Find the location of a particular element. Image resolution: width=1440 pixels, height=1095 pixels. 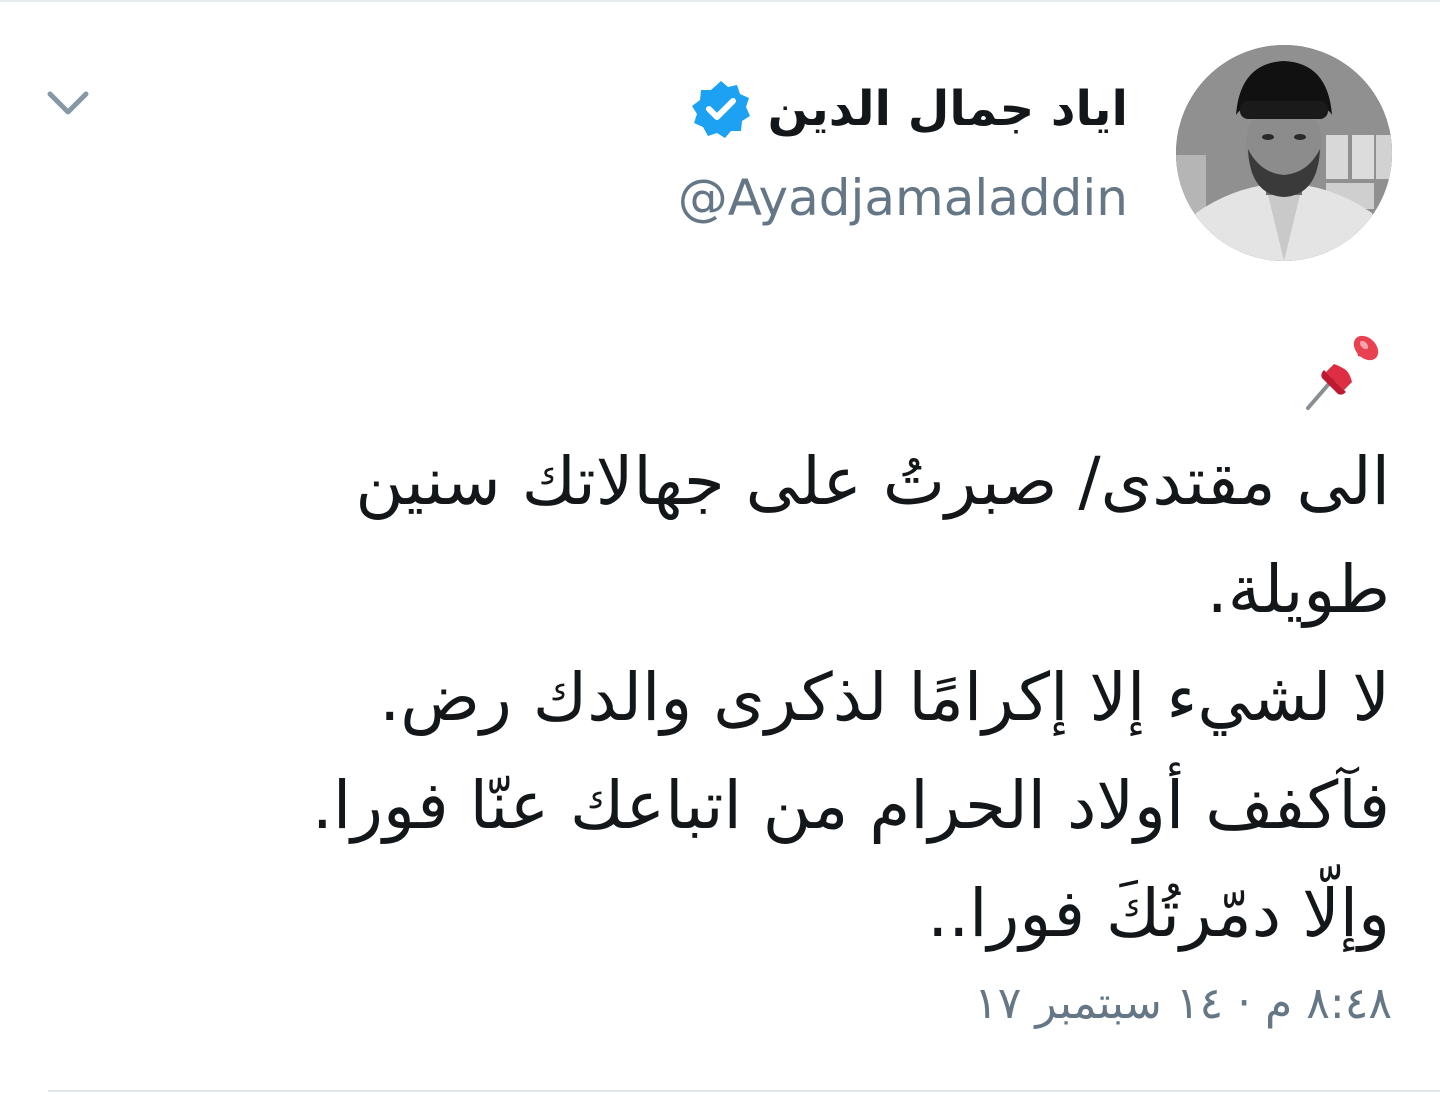

user-avatar-photo is located at coordinates (1284, 153).